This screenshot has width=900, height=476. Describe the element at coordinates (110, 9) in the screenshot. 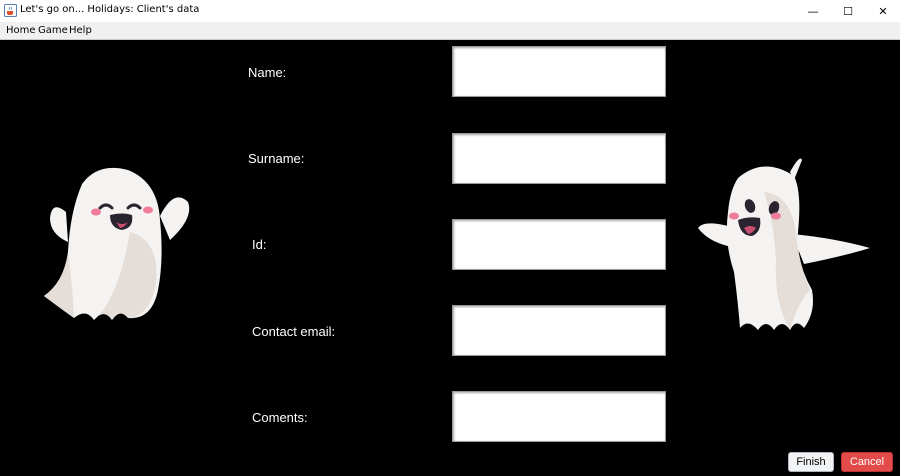

I see `window-title: Let's go on... Holidays: Client's data` at that location.